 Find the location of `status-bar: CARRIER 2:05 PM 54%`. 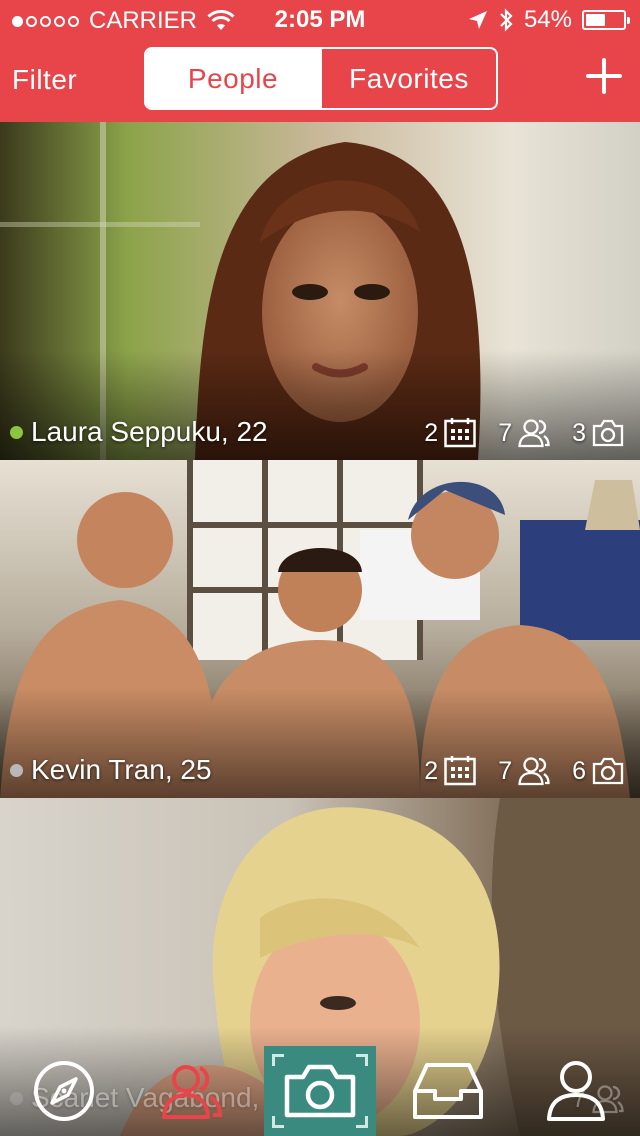

status-bar: CARRIER 2:05 PM 54% is located at coordinates (320, 20).